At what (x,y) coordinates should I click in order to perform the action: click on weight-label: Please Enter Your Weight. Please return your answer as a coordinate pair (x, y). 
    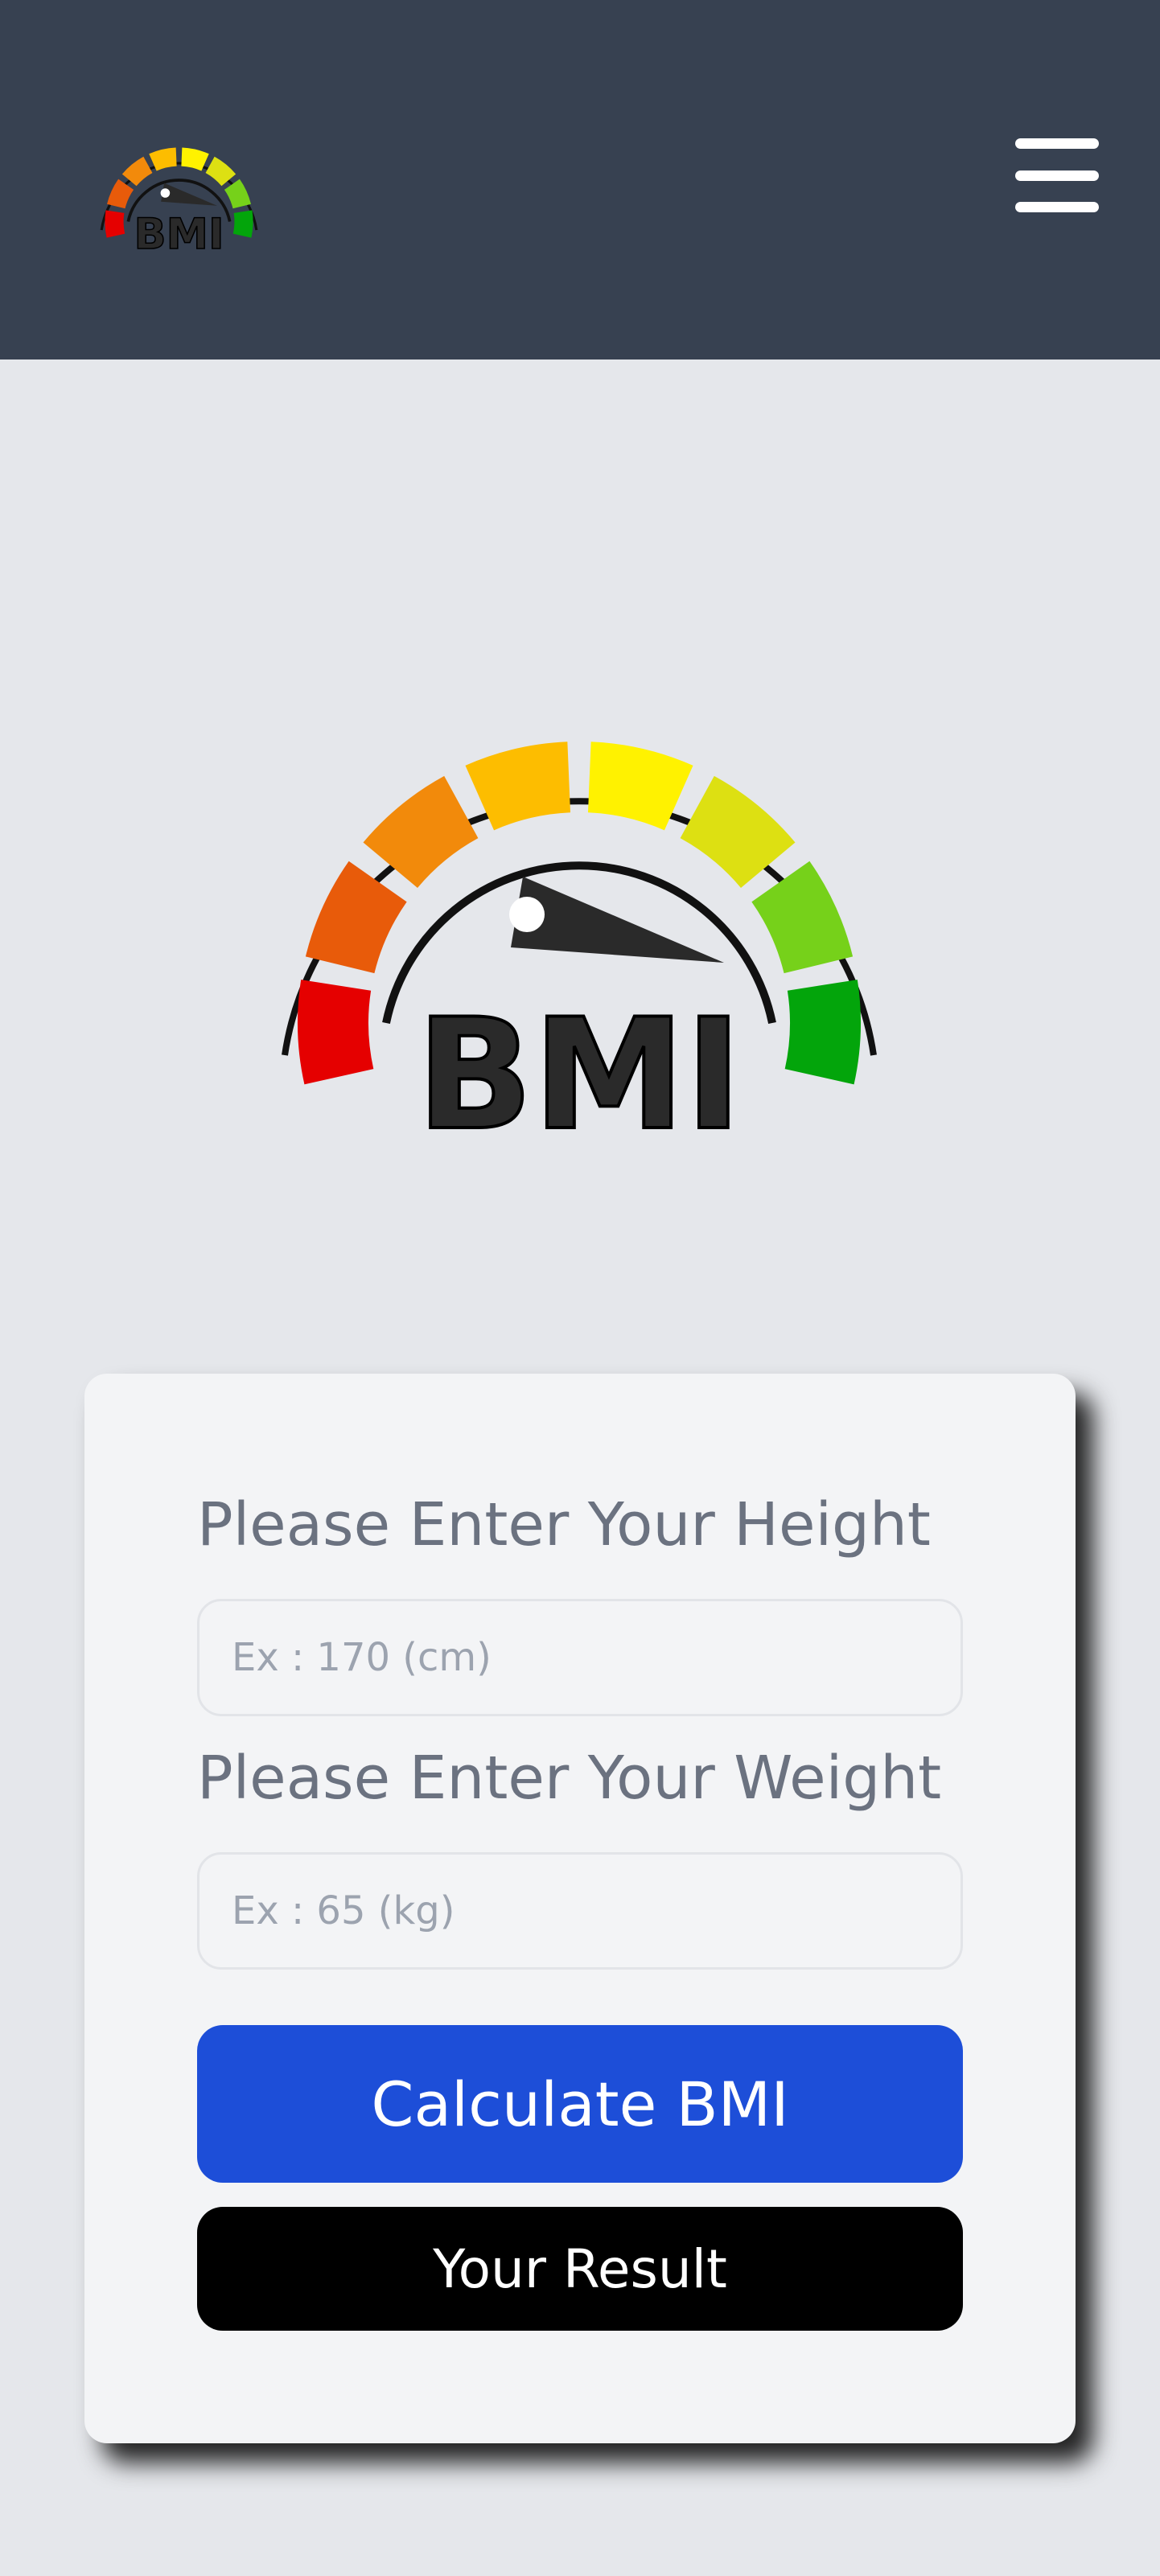
    Looking at the image, I should click on (569, 1778).